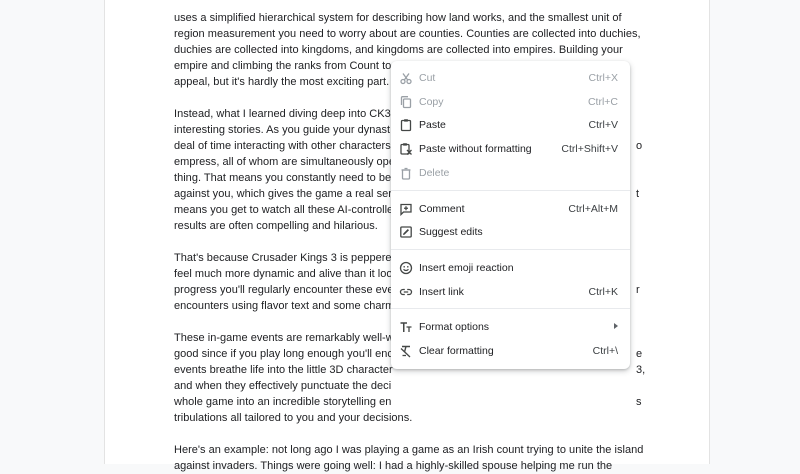 The height and width of the screenshot is (474, 800). Describe the element at coordinates (451, 232) in the screenshot. I see `menu-item-label: Suggest edits` at that location.